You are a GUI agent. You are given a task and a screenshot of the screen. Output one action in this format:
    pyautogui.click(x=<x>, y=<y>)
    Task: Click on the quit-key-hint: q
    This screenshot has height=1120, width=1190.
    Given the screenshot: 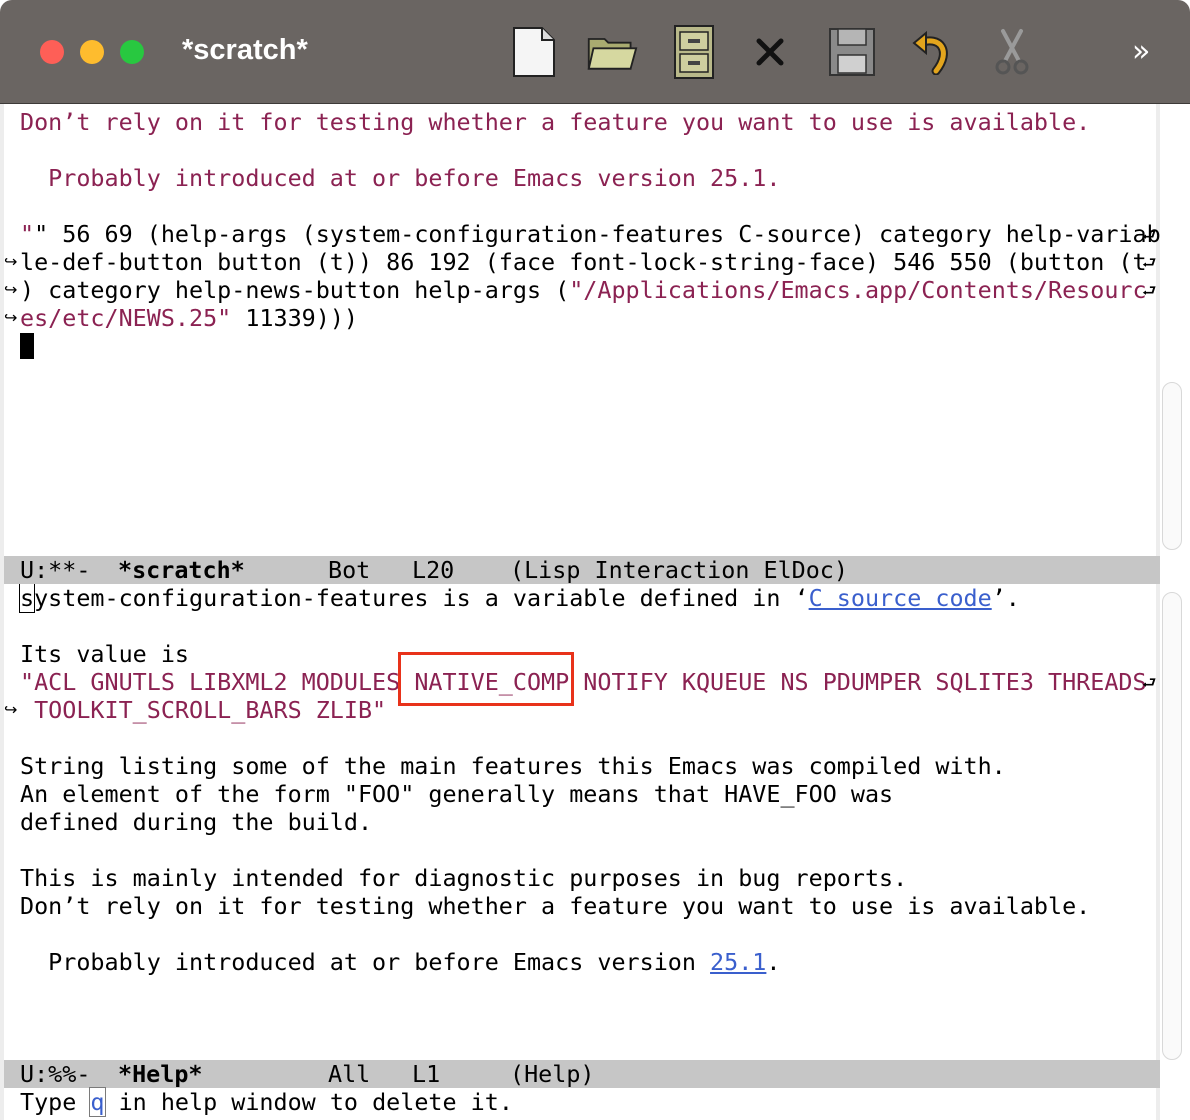 What is the action you would take?
    pyautogui.click(x=97, y=1102)
    